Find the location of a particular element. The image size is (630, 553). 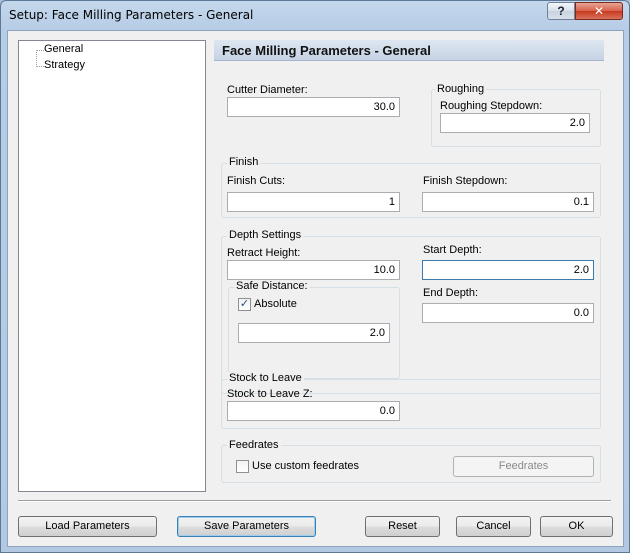

roughing-stepdown-field: 2.0 is located at coordinates (515, 123).